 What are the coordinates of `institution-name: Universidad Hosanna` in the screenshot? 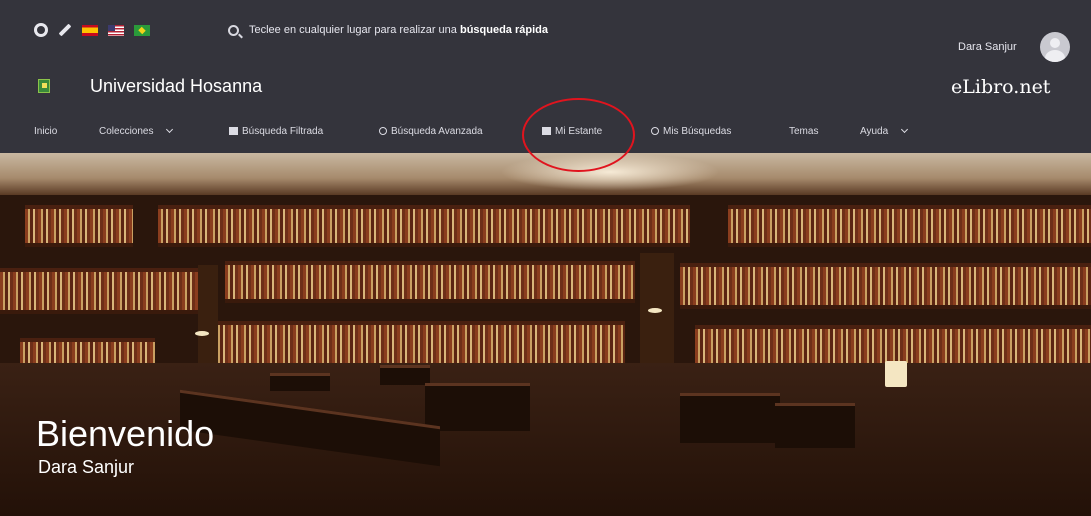 It's located at (176, 86).